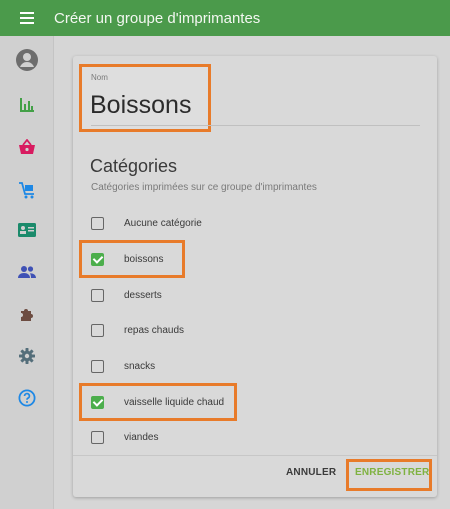 This screenshot has height=509, width=450. Describe the element at coordinates (157, 18) in the screenshot. I see `page-title: Créer un groupe d'imprimantes` at that location.